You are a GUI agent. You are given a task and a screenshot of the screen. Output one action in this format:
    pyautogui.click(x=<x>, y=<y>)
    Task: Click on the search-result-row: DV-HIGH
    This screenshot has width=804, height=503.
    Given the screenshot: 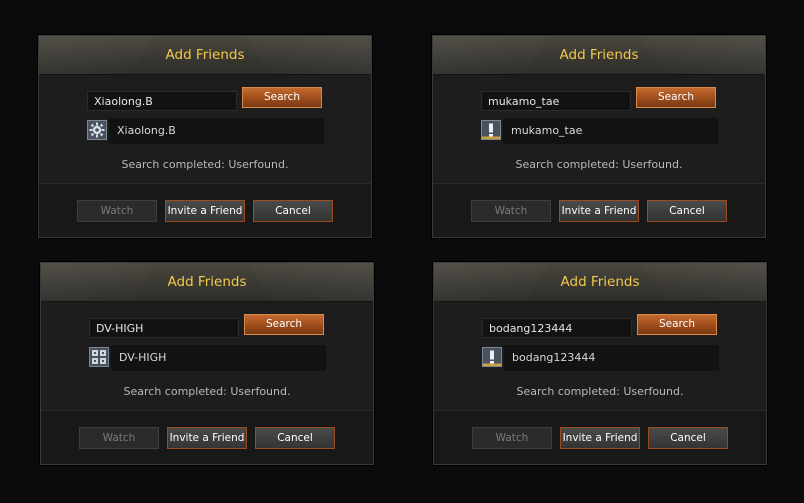 What is the action you would take?
    pyautogui.click(x=207, y=358)
    